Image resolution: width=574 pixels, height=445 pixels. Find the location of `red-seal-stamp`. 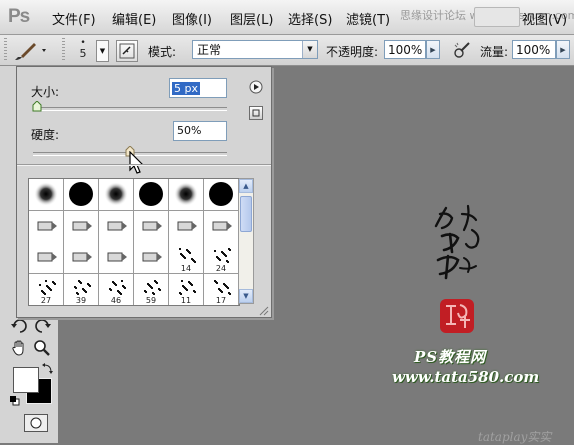

red-seal-stamp is located at coordinates (457, 316).